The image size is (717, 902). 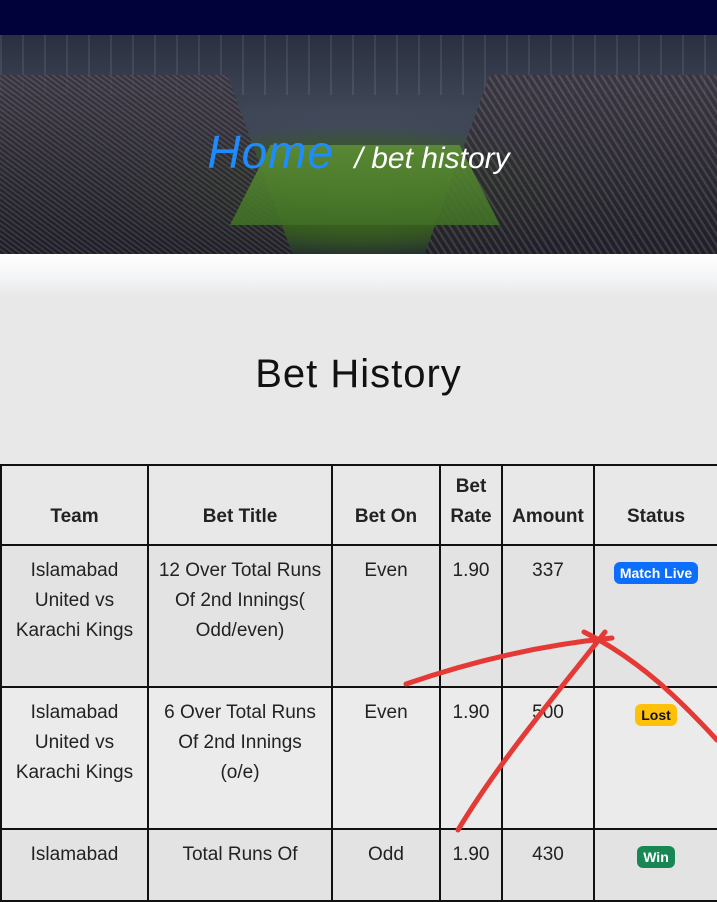 I want to click on cell-amount: 430, so click(x=548, y=865).